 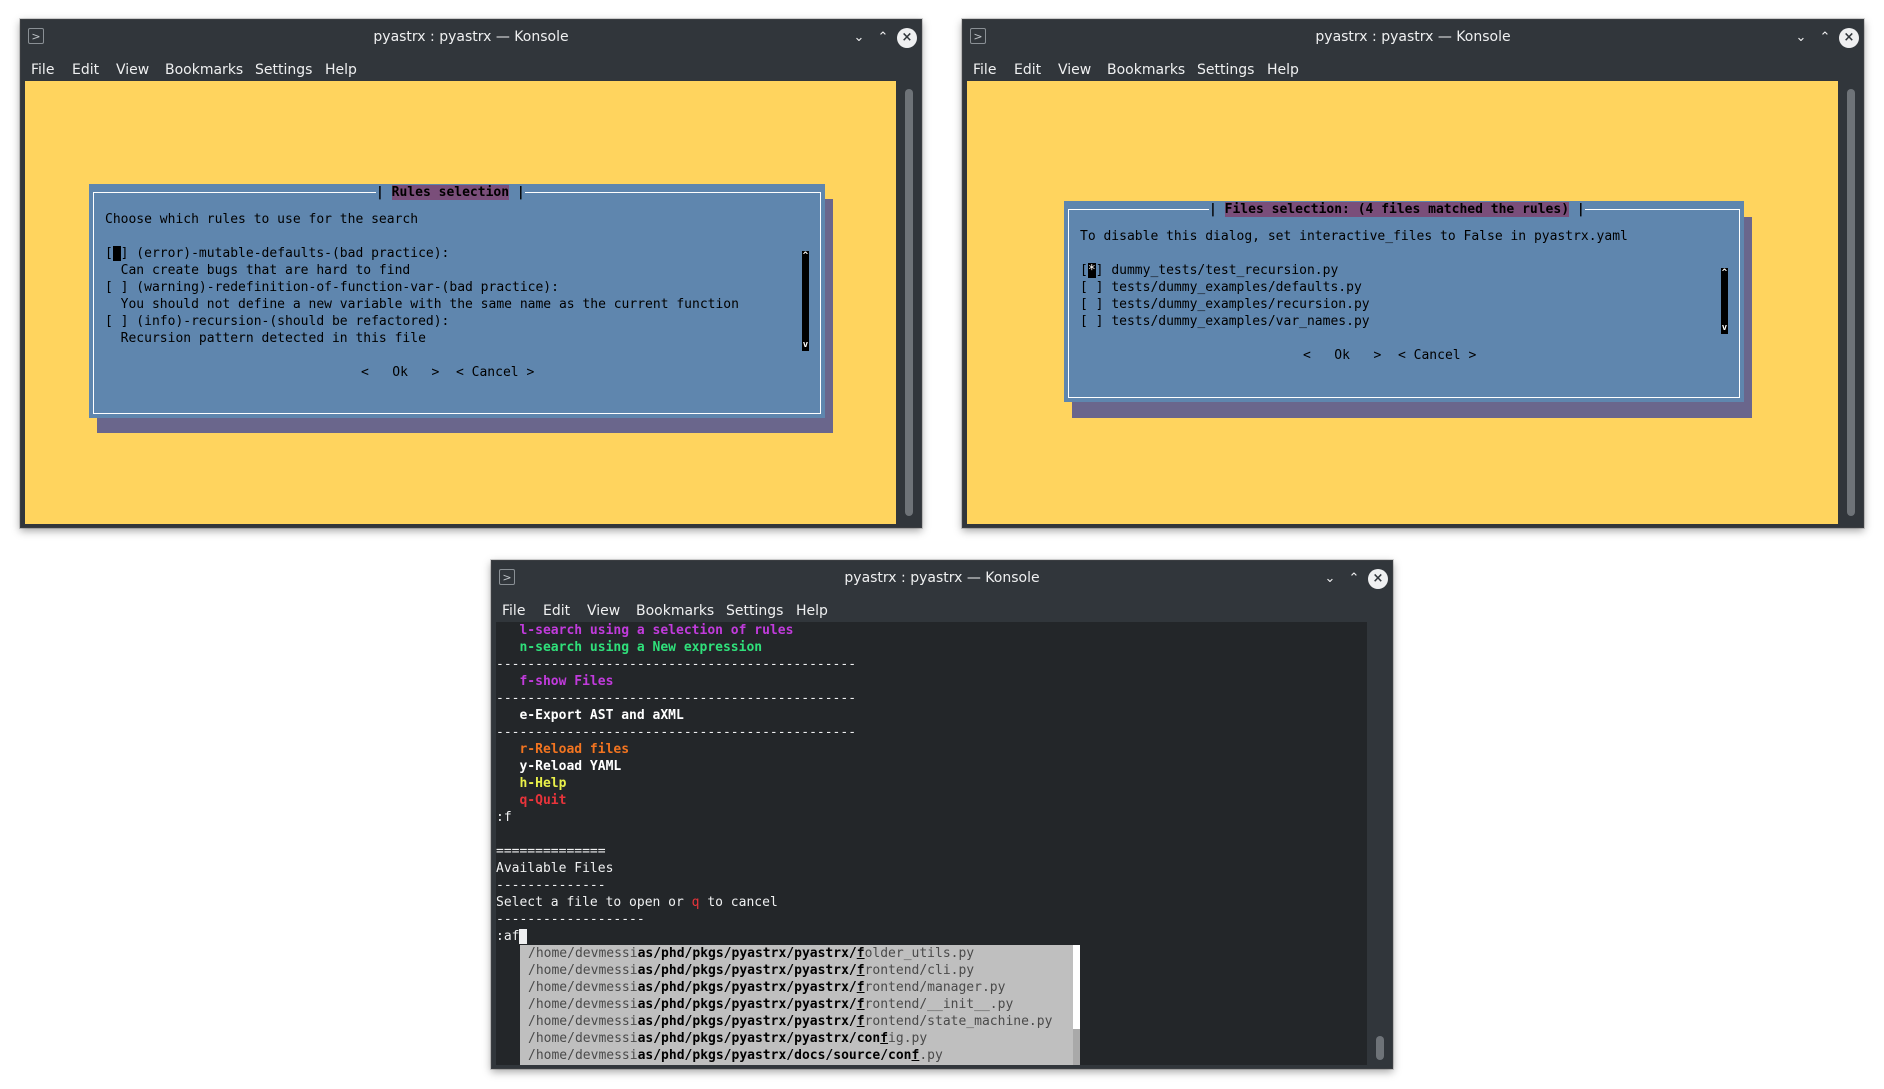 What do you see at coordinates (1236, 287) in the screenshot?
I see `file-name: tests/dummy_examples/defaults.py` at bounding box center [1236, 287].